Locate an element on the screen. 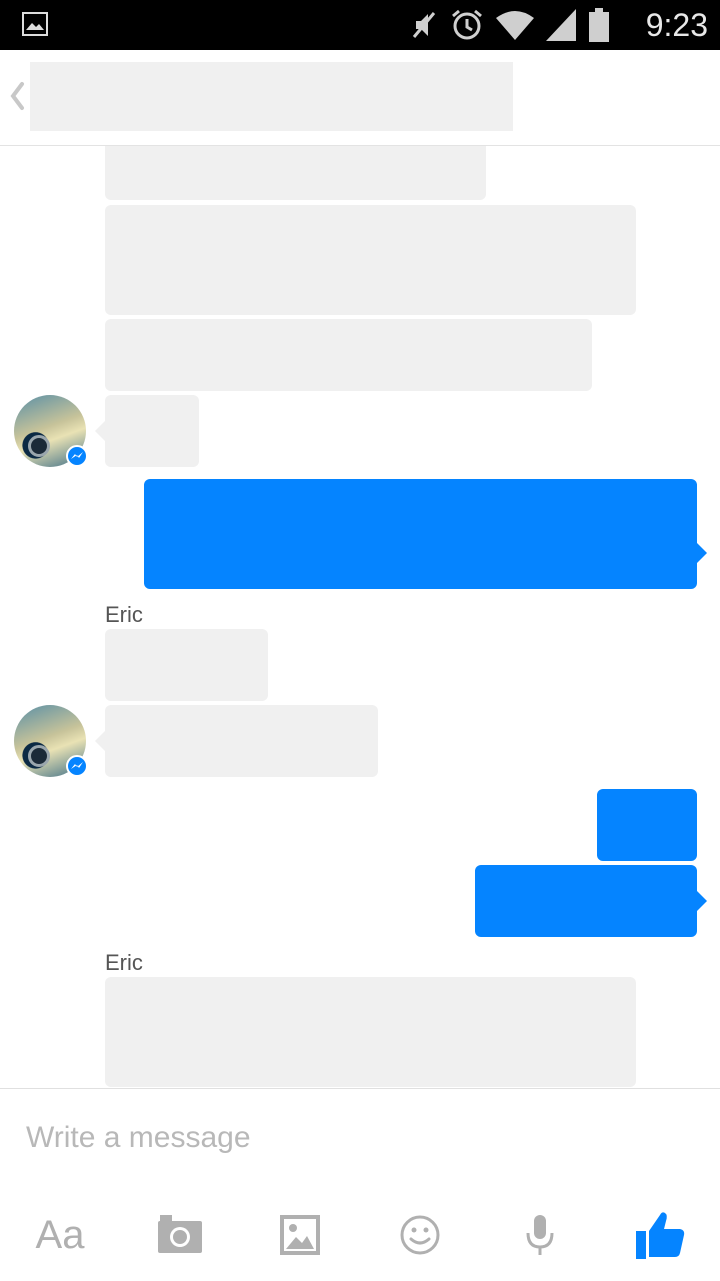 The width and height of the screenshot is (720, 1281). gallery-button is located at coordinates (300, 1235).